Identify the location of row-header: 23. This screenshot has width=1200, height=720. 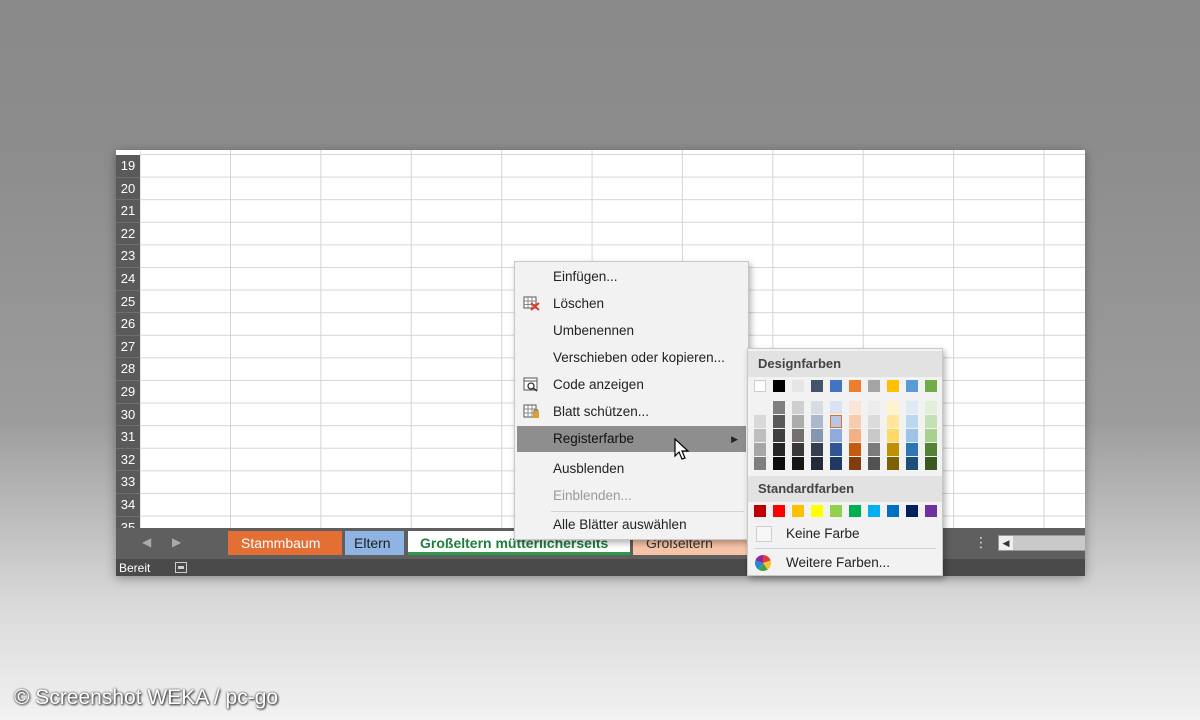
(128, 256).